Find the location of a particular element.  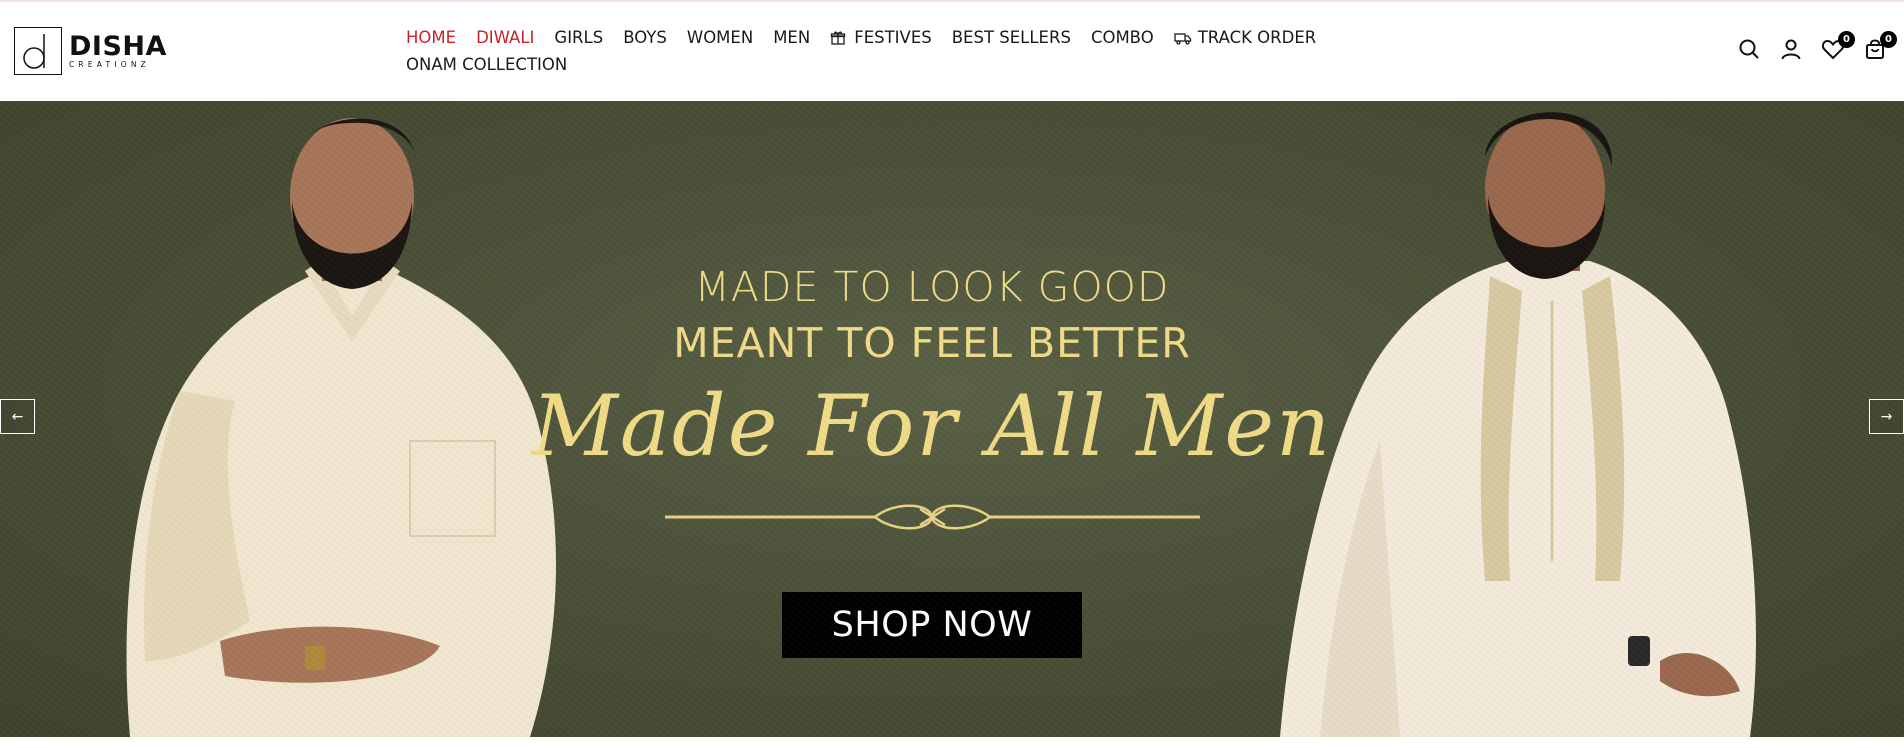

nav-item-men: MEN is located at coordinates (791, 37).